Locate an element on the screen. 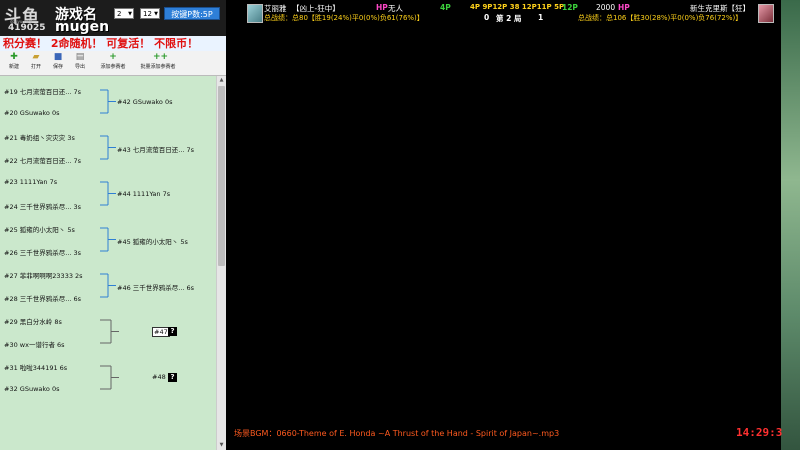 Image resolution: width=800 pixels, height=450 pixels. bracket-entry: #24 三千世界鸦杀尽... 3s is located at coordinates (42, 206).